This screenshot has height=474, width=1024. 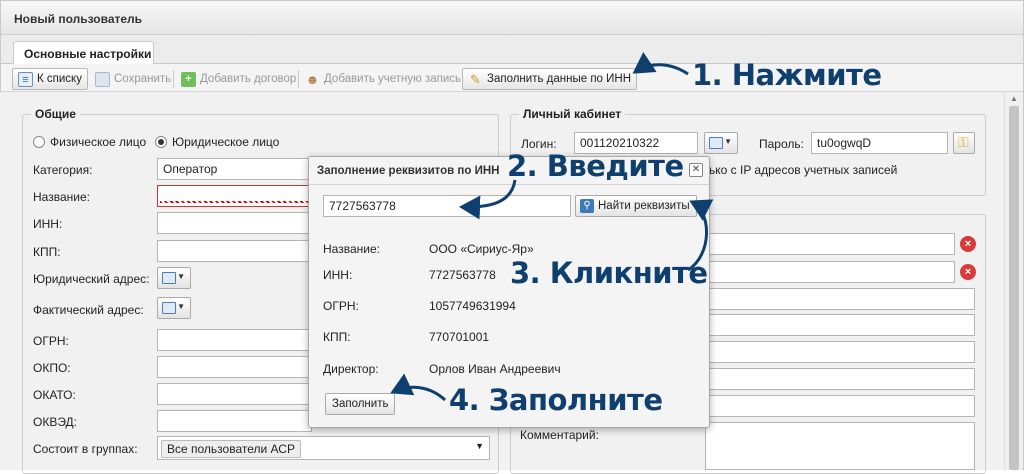 I want to click on add-contract-icon: +, so click(x=188, y=79).